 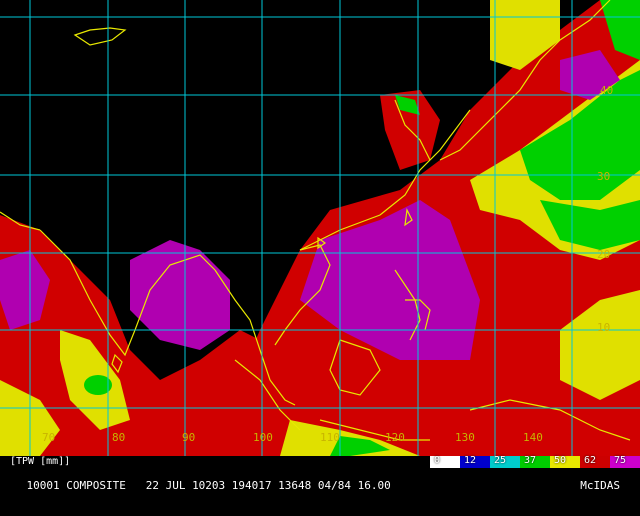 What do you see at coordinates (604, 327) in the screenshot?
I see `lat-label-10: 10` at bounding box center [604, 327].